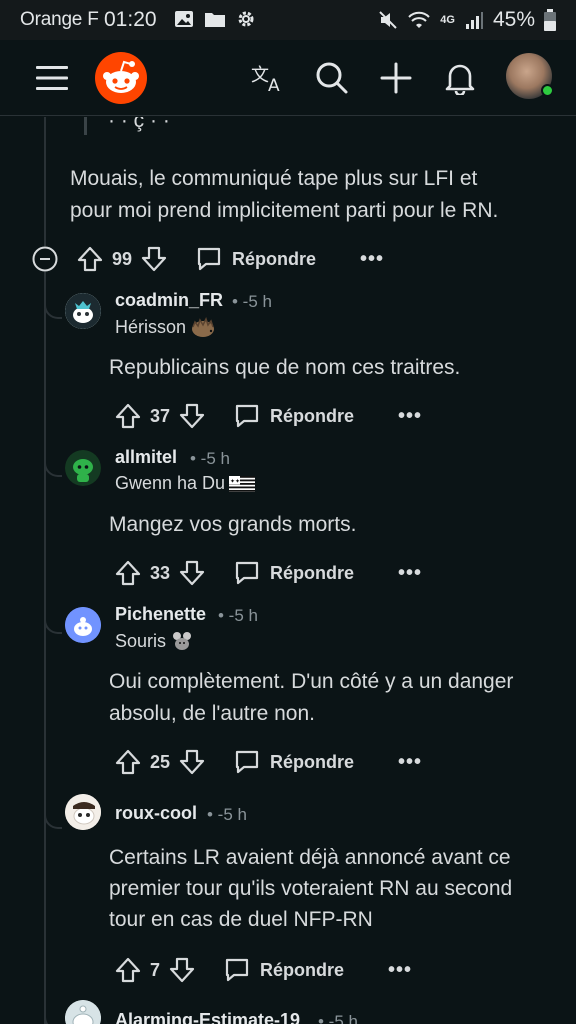 The image size is (576, 1024). I want to click on translate-icon: 文 A, so click(265, 79).